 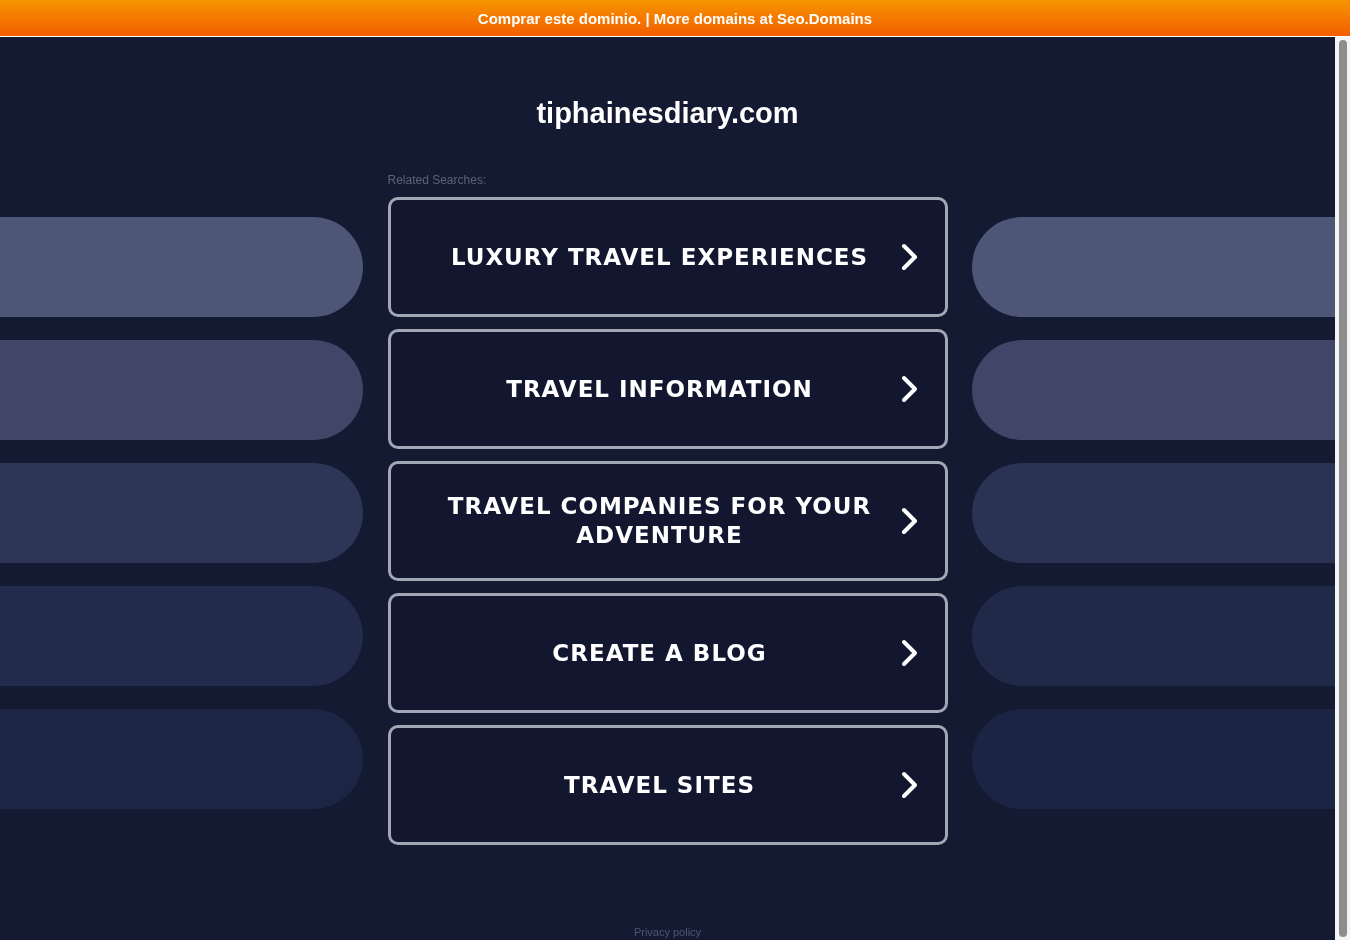 What do you see at coordinates (667, 114) in the screenshot?
I see `domain-title: tiphainesdiary.com` at bounding box center [667, 114].